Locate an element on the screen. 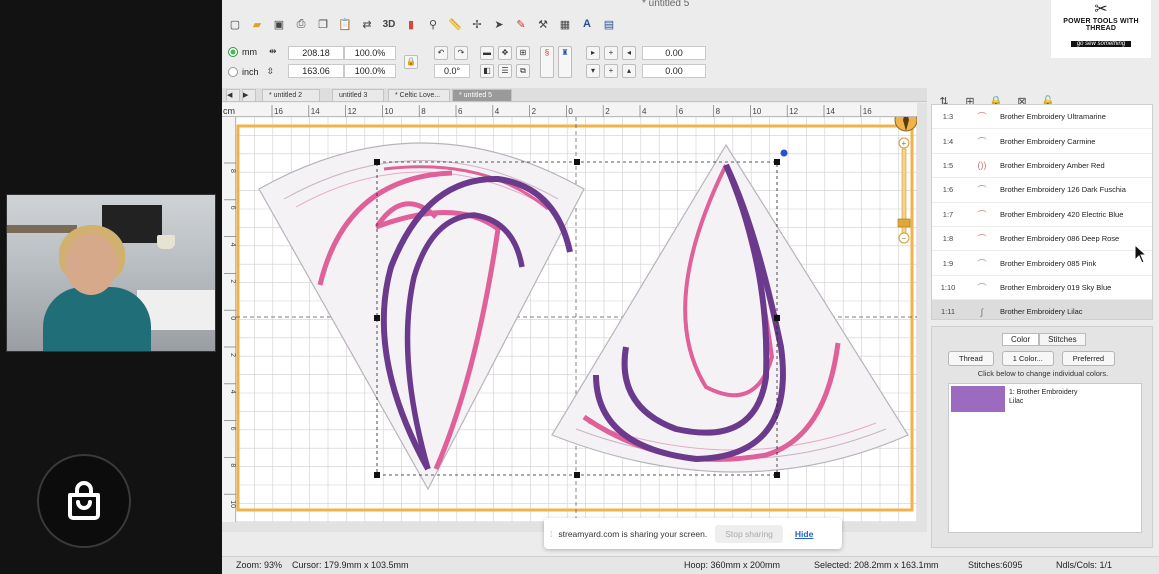  move-middle-icon: + is located at coordinates (611, 71).